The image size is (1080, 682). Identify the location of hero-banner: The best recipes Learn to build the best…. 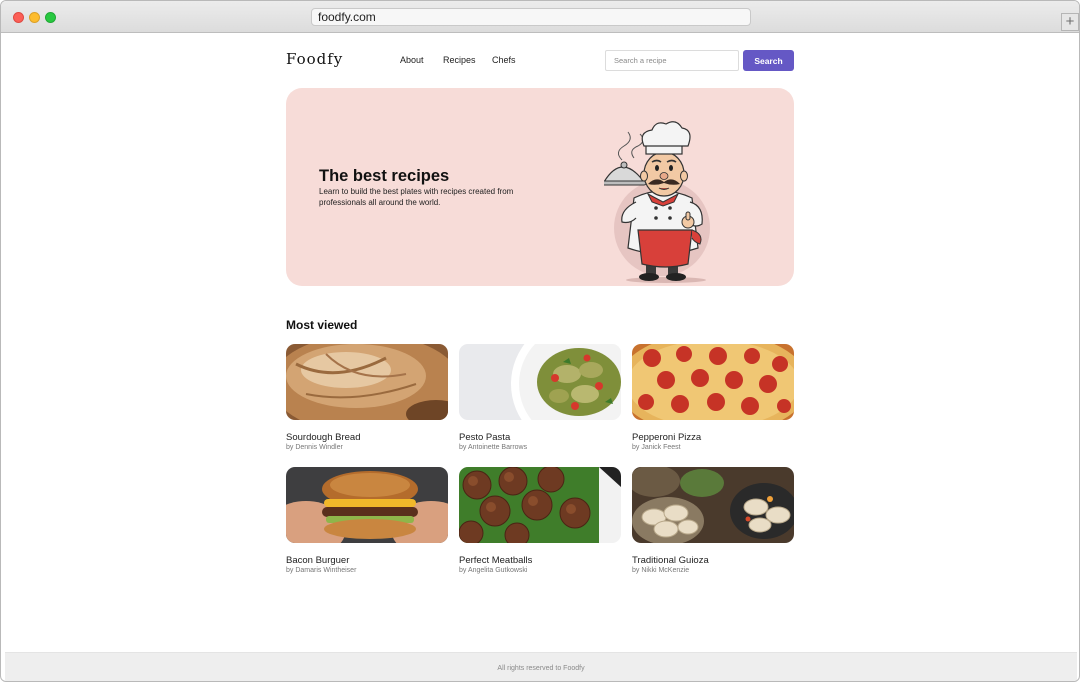
(540, 187).